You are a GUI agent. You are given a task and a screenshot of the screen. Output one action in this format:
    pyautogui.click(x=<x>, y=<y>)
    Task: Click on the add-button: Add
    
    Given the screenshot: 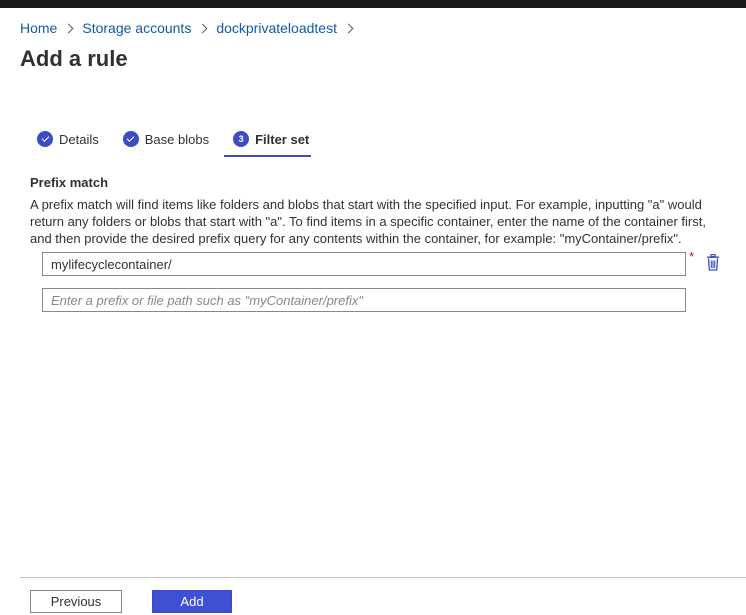 What is the action you would take?
    pyautogui.click(x=192, y=601)
    